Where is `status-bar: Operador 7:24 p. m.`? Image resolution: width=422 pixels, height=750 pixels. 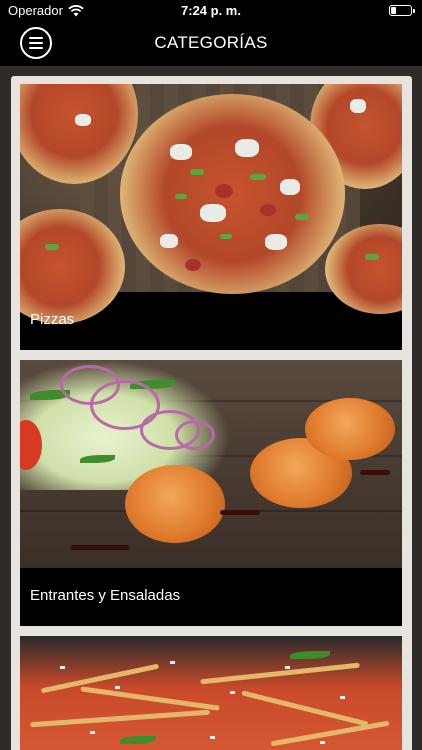
status-bar: Operador 7:24 p. m. is located at coordinates (211, 11).